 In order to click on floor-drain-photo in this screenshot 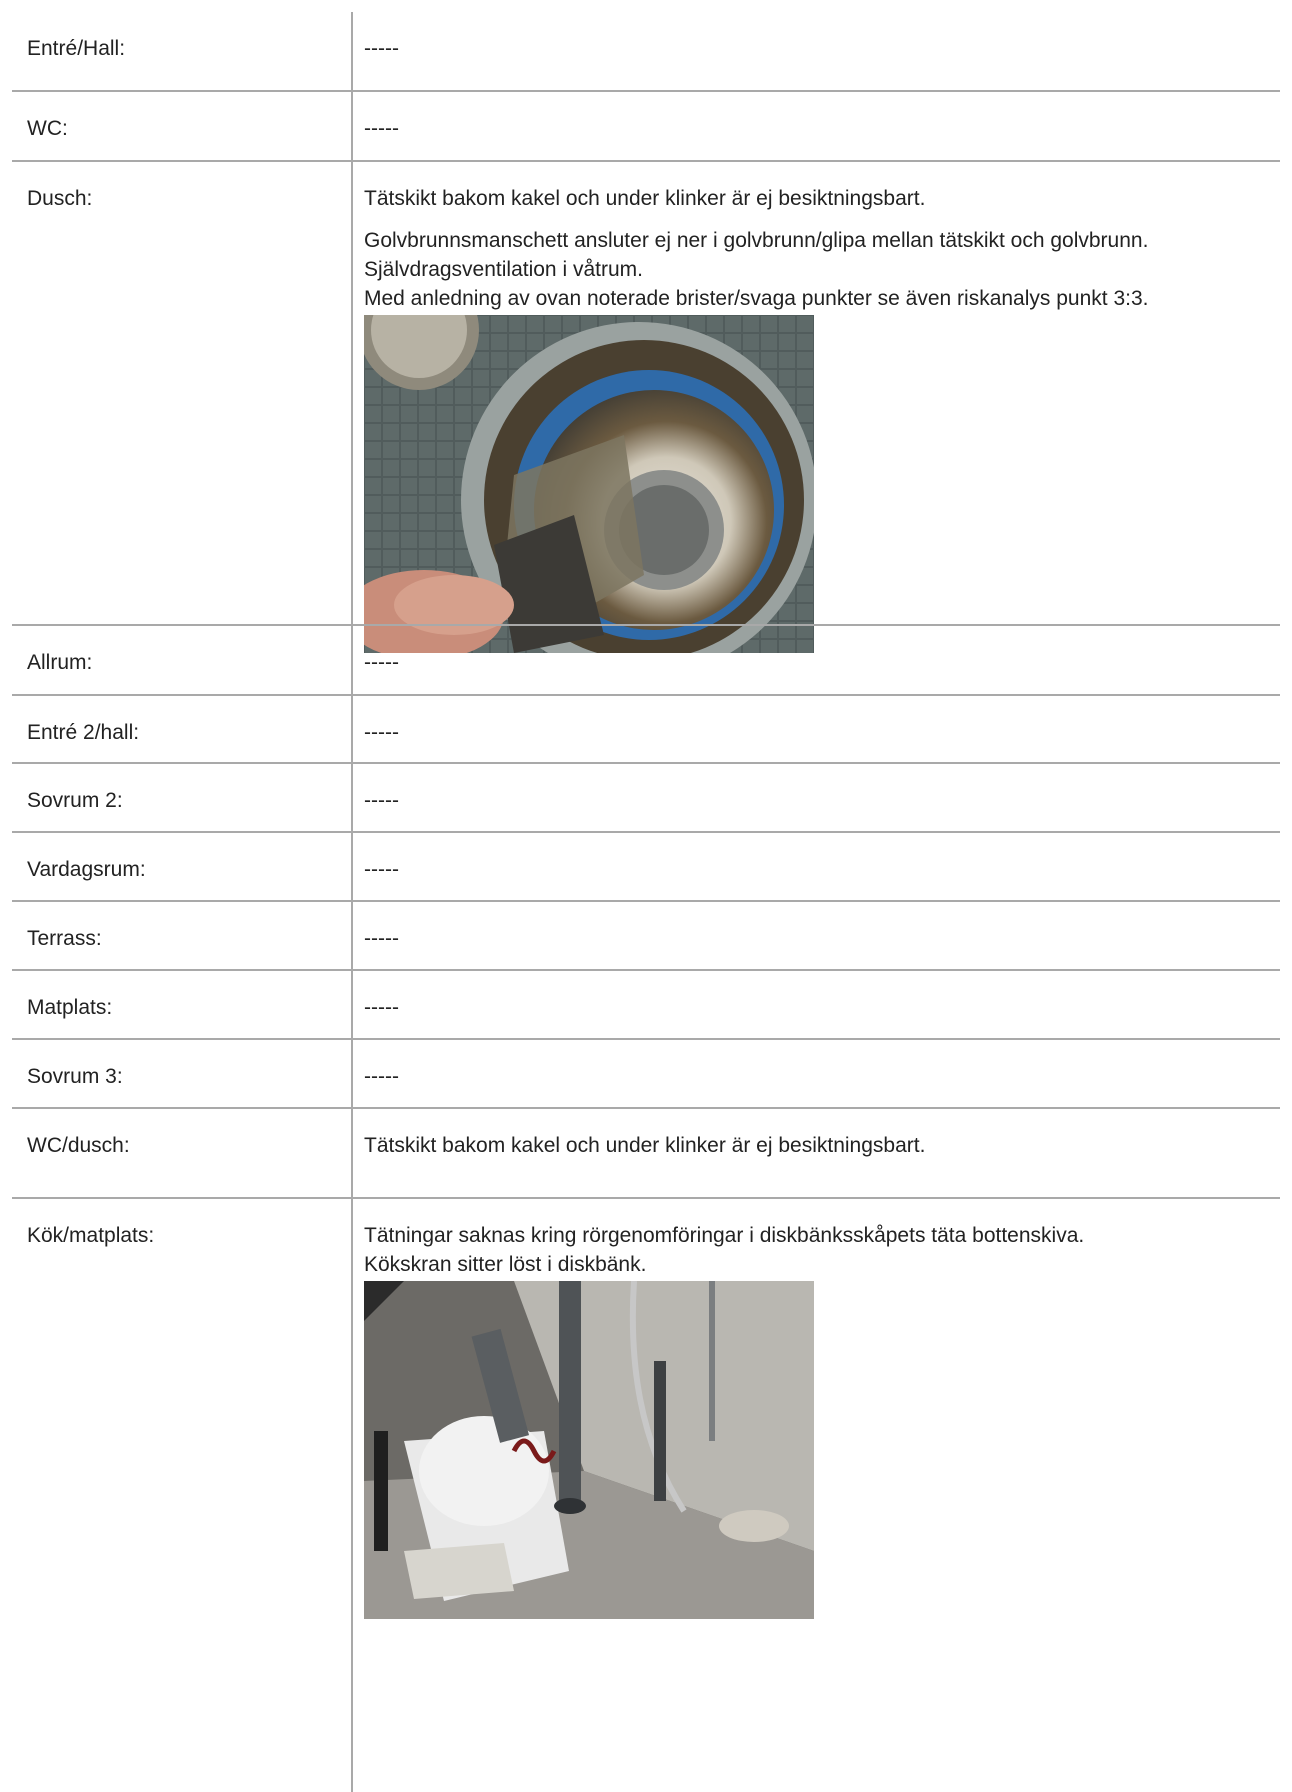, I will do `click(589, 484)`.